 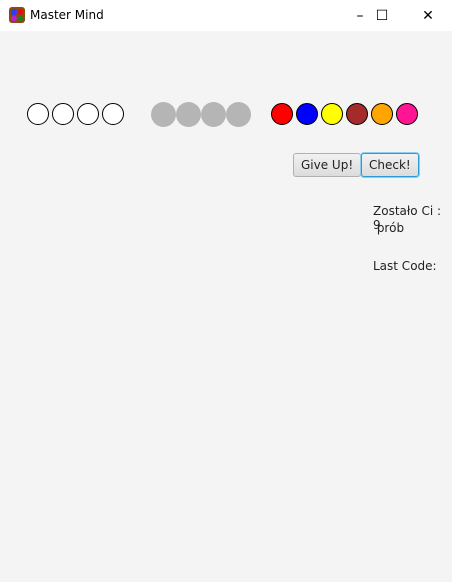 What do you see at coordinates (382, 114) in the screenshot?
I see `palette-peg-orange` at bounding box center [382, 114].